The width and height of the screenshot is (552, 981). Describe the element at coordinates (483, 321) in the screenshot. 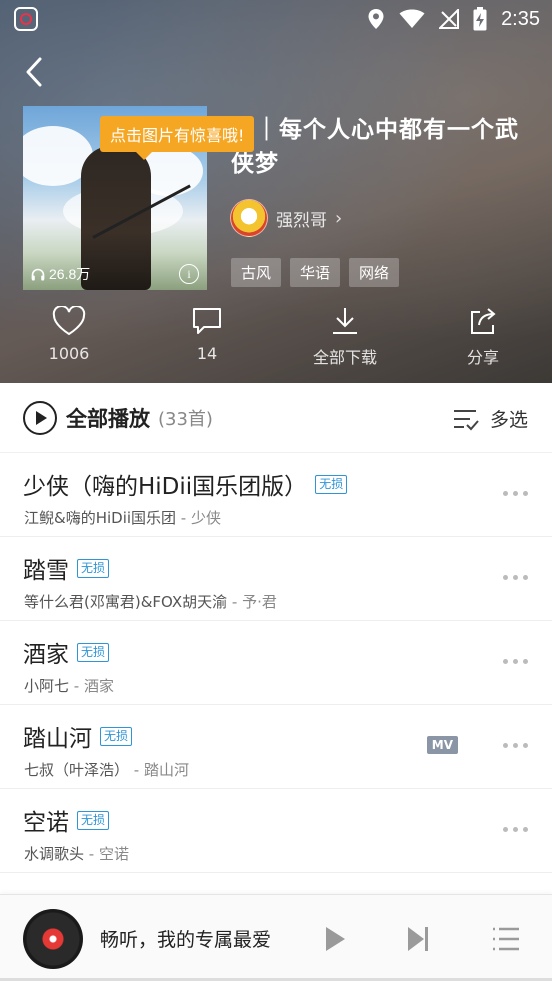

I see `share-icon` at that location.